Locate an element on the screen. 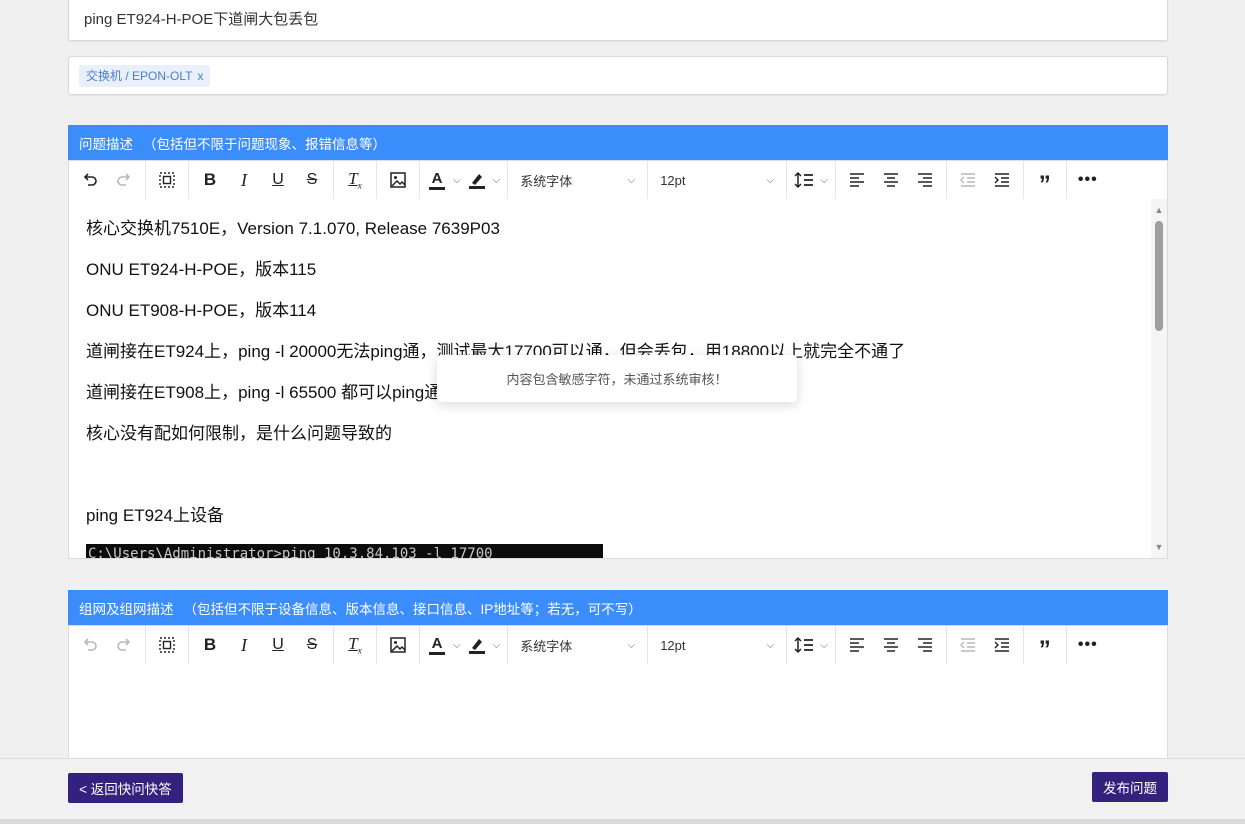 The image size is (1245, 824). category-tag-input: 交换机 / EPON-OLT x is located at coordinates (618, 75).